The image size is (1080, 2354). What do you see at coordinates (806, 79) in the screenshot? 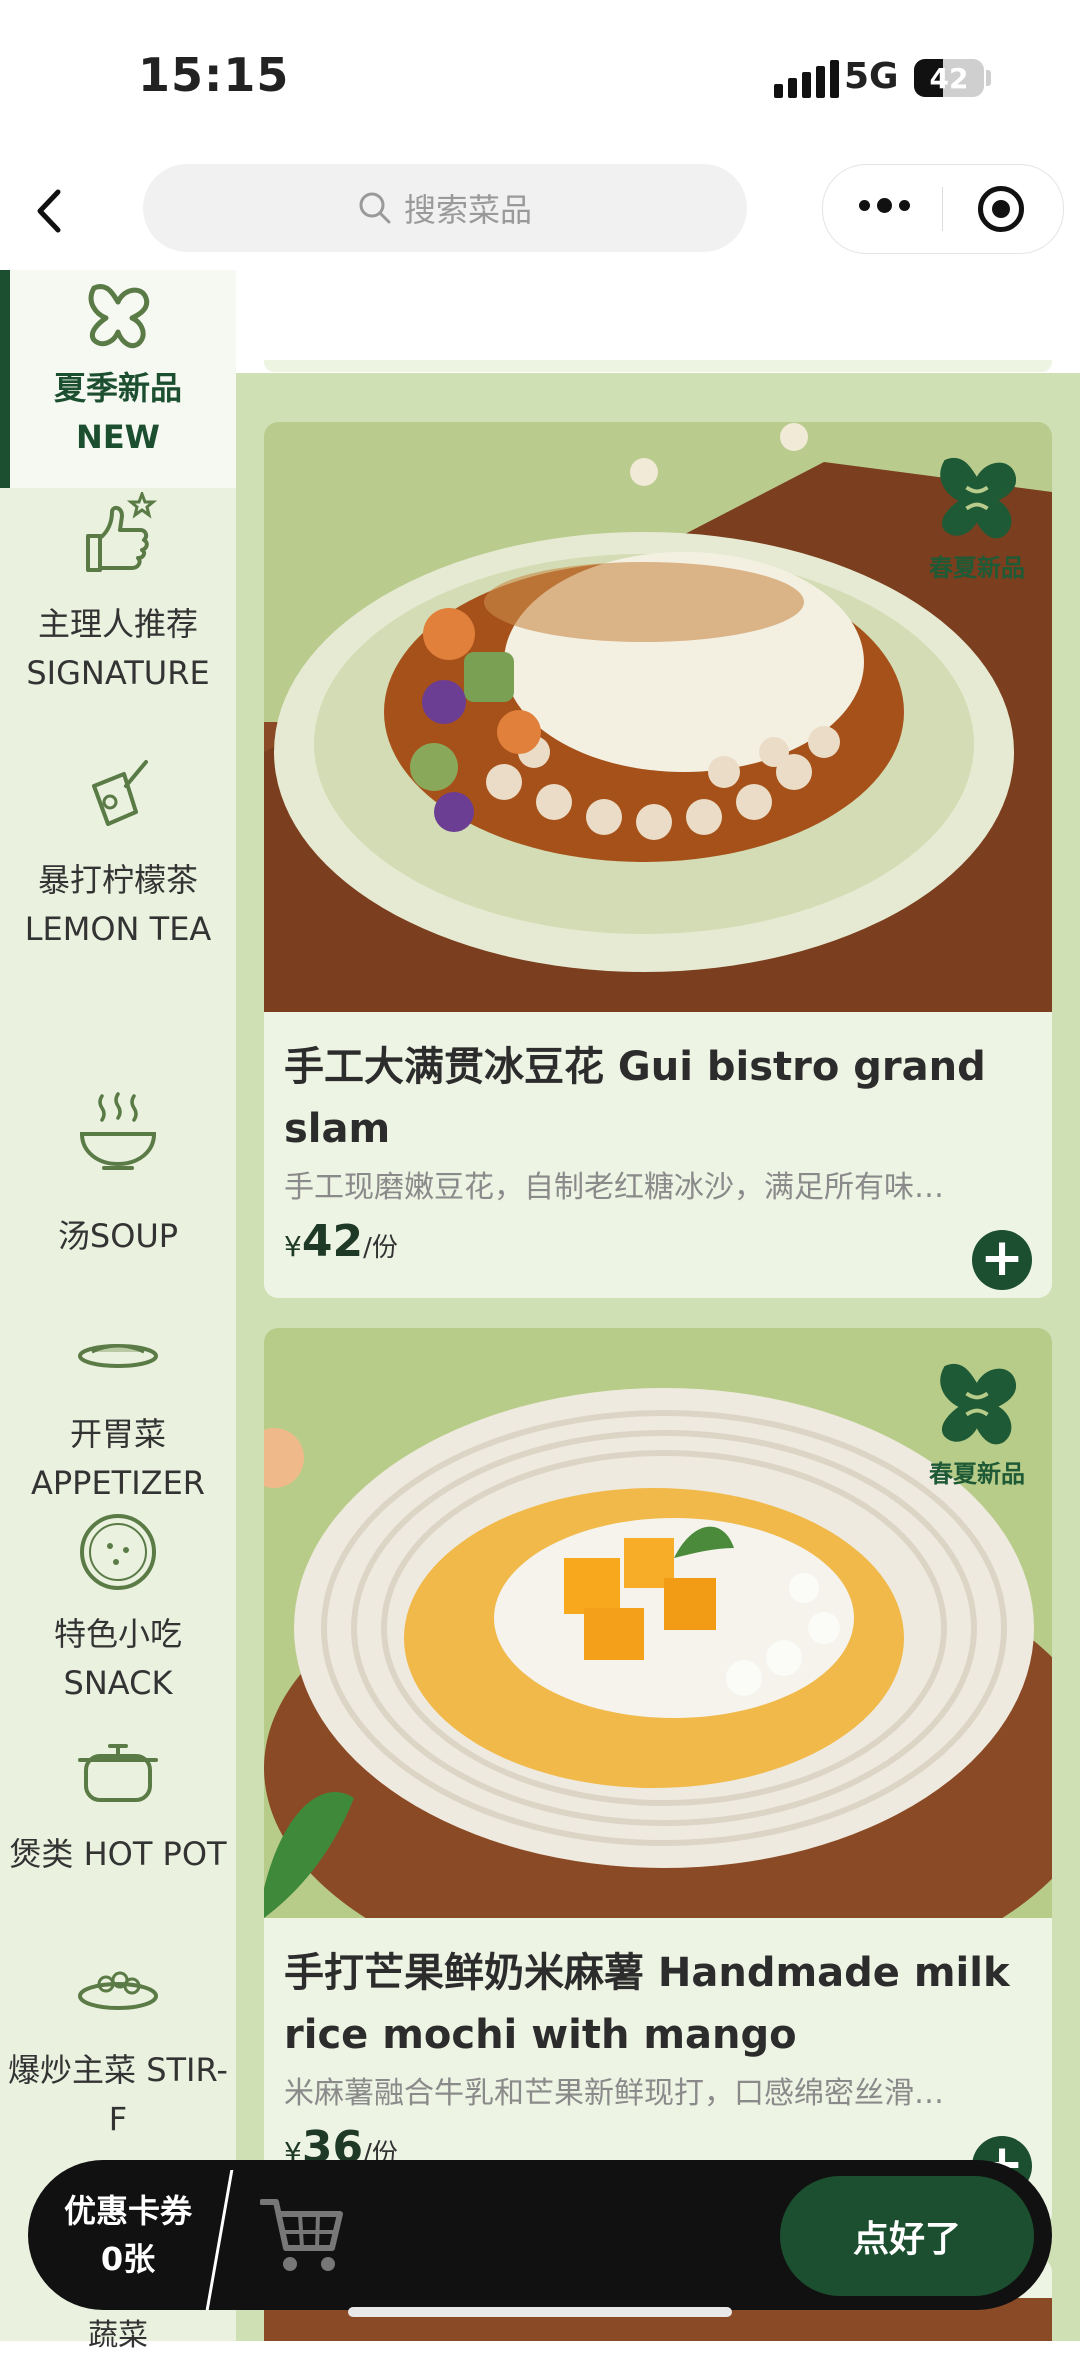
I see `signal-icon` at bounding box center [806, 79].